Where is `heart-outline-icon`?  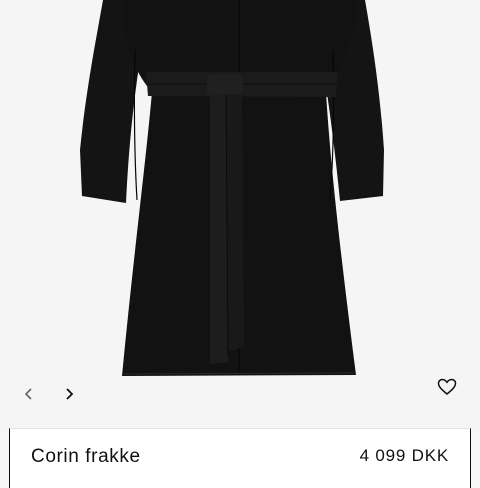 heart-outline-icon is located at coordinates (447, 386).